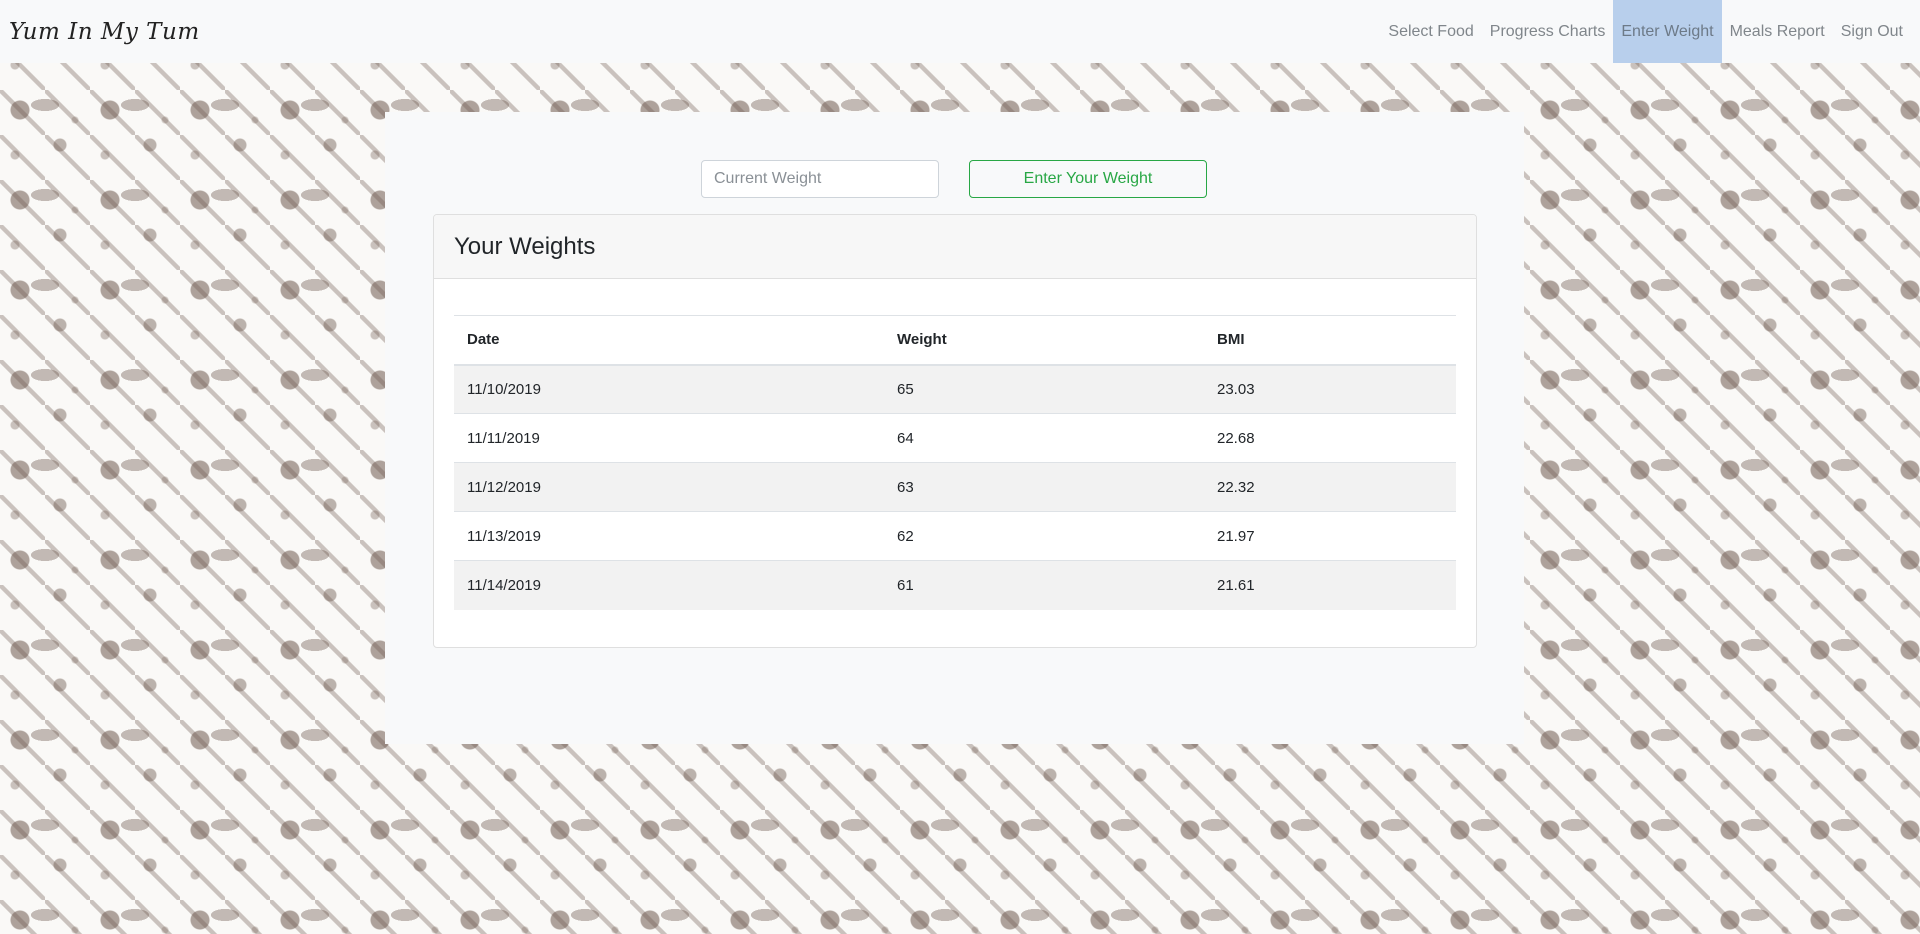 This screenshot has height=934, width=1920. What do you see at coordinates (1088, 179) in the screenshot?
I see `enter-weight-button: Enter Your Weight` at bounding box center [1088, 179].